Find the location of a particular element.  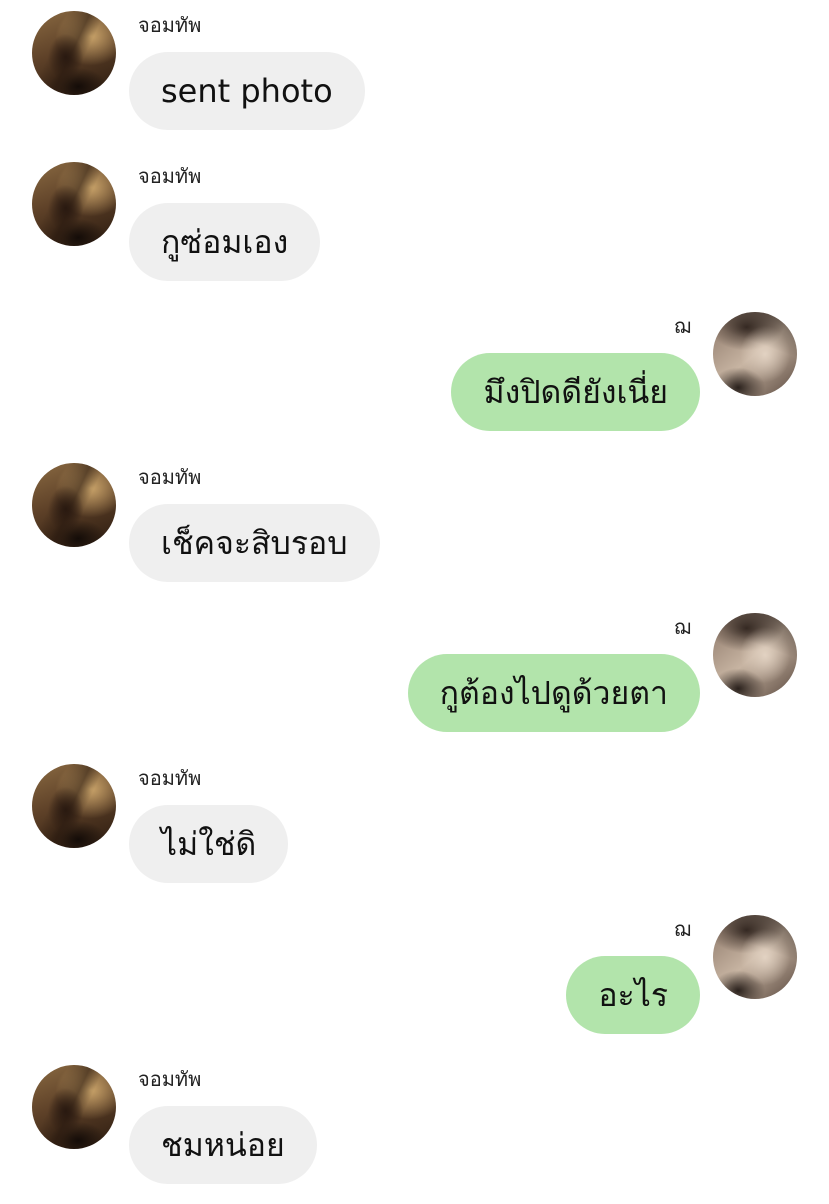

message-bubble: กูต้องไปดูด้วยตา is located at coordinates (553, 693).